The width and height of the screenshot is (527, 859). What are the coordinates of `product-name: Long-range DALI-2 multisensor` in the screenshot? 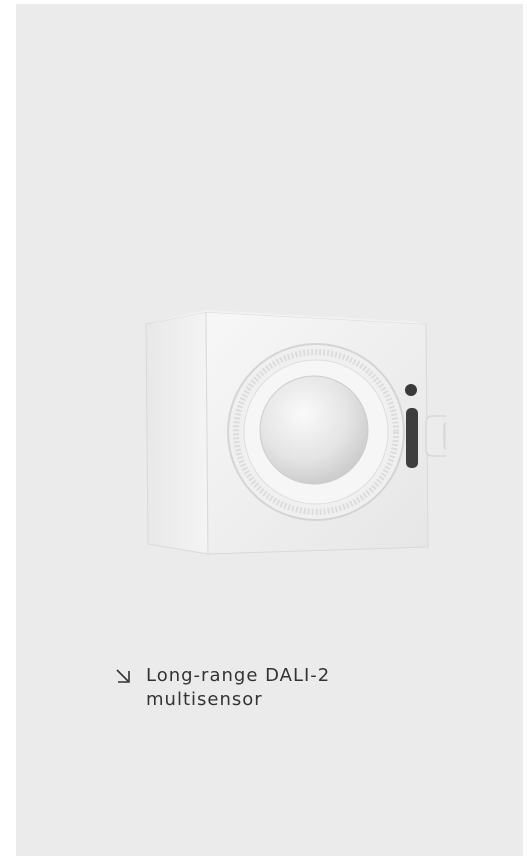 It's located at (238, 688).